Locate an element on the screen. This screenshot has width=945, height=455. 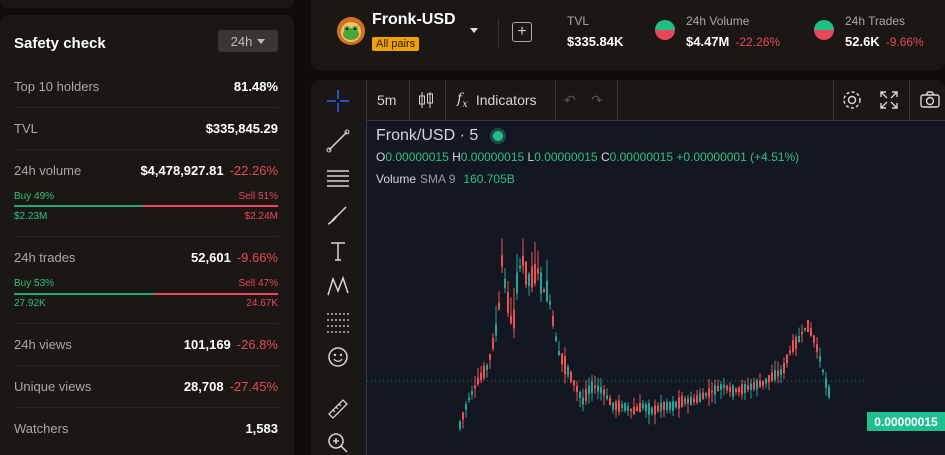
camera-icon is located at coordinates (930, 100).